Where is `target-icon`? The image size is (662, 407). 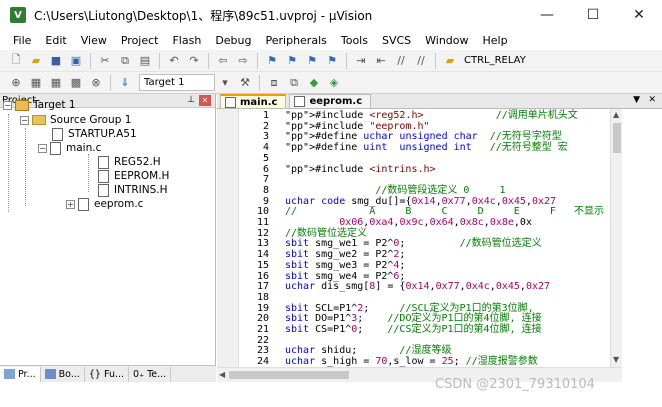 target-icon is located at coordinates (22, 105).